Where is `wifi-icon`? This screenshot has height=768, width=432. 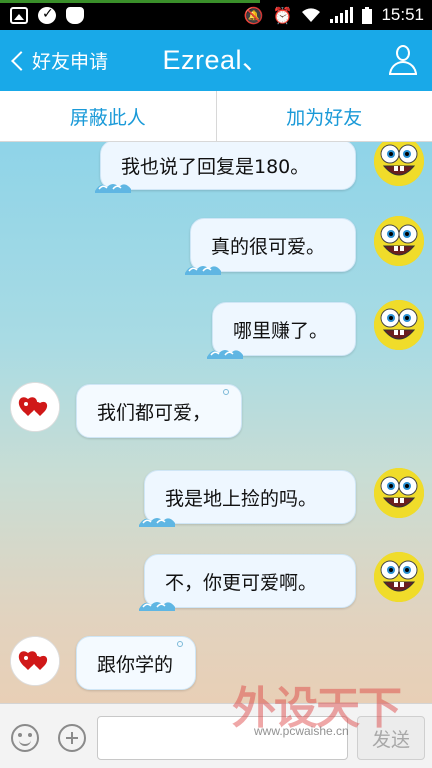
wifi-icon is located at coordinates (311, 15).